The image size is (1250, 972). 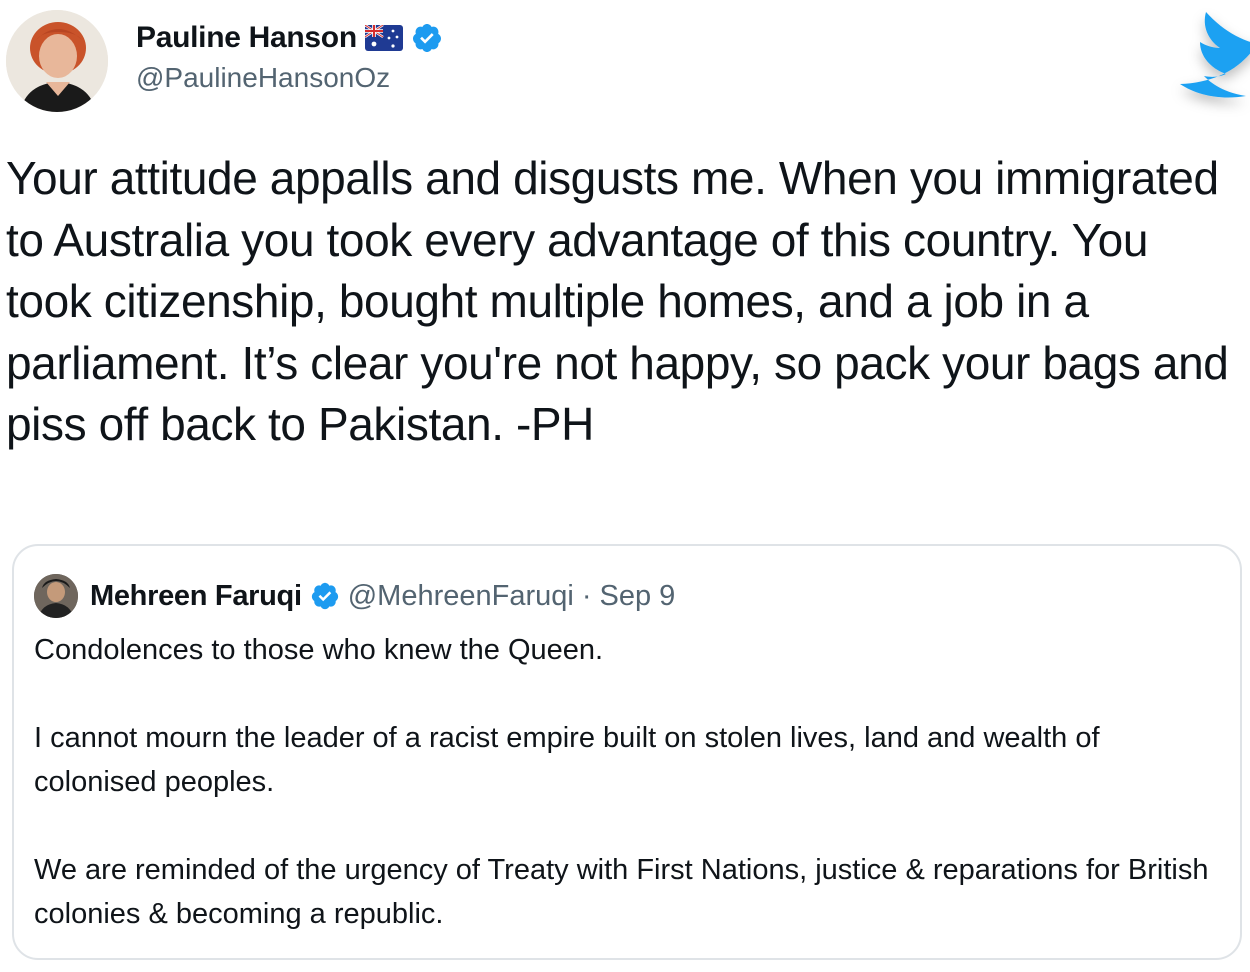 I want to click on author-name: Pauline Hanson, so click(x=246, y=38).